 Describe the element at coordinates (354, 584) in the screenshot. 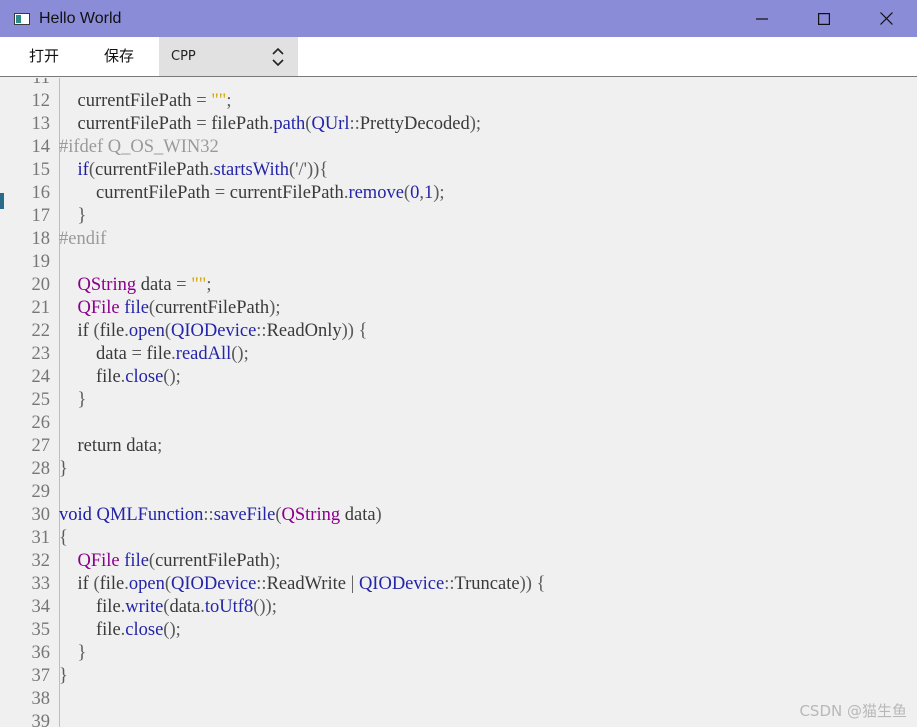

I see `code-token: |` at that location.